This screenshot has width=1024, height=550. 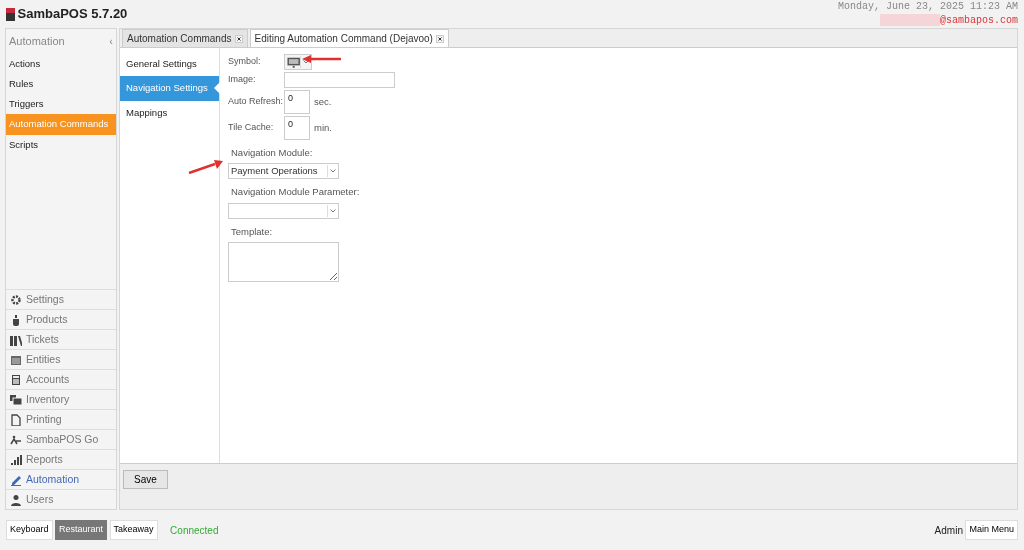 I want to click on logo-icon, so click(x=10, y=14).